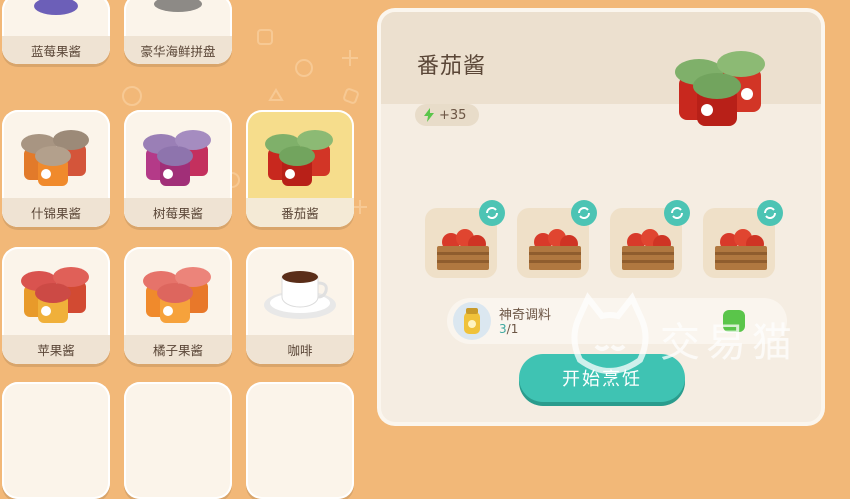  What do you see at coordinates (509, 329) in the screenshot?
I see `seasoning-count: 3/1` at bounding box center [509, 329].